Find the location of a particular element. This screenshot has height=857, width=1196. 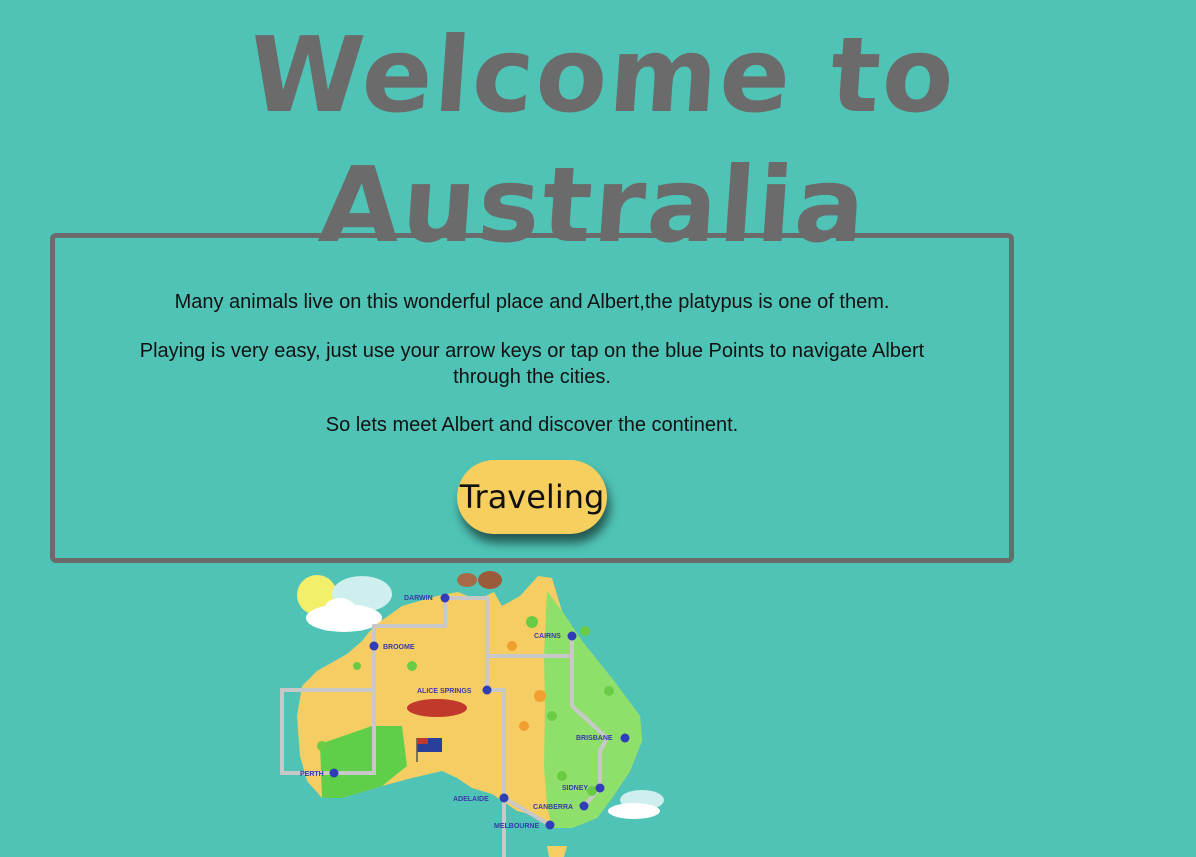

city-point-melbourne is located at coordinates (550, 825).